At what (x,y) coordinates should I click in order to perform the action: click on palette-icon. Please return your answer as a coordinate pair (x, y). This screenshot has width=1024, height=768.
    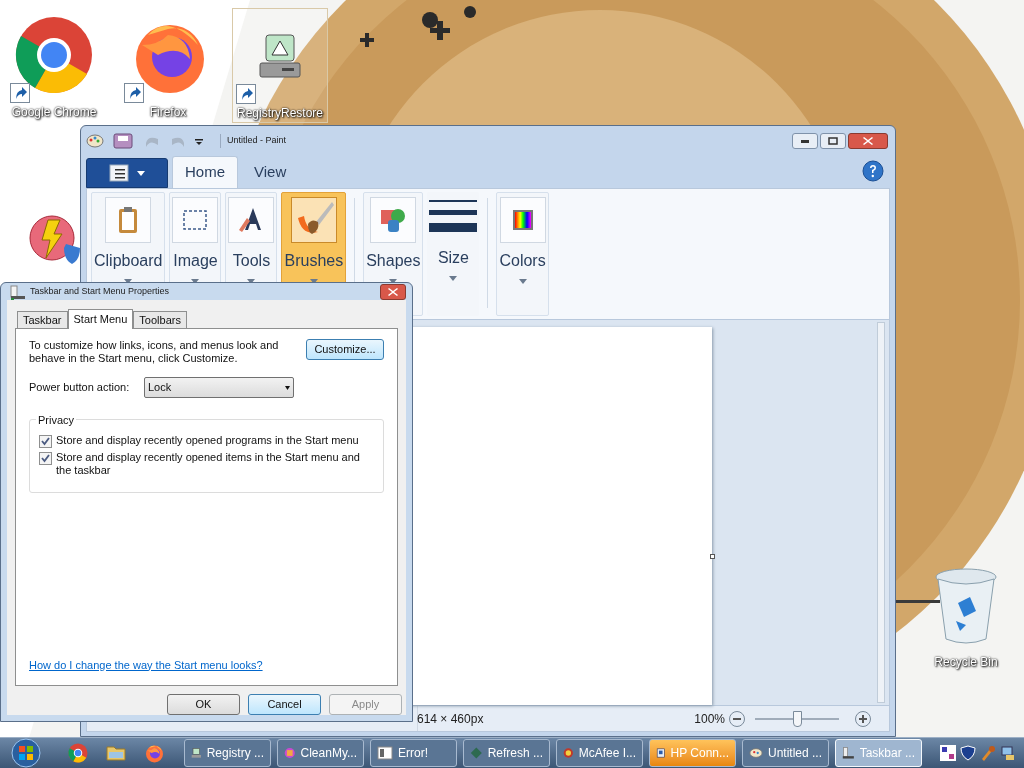
    Looking at the image, I should click on (95, 141).